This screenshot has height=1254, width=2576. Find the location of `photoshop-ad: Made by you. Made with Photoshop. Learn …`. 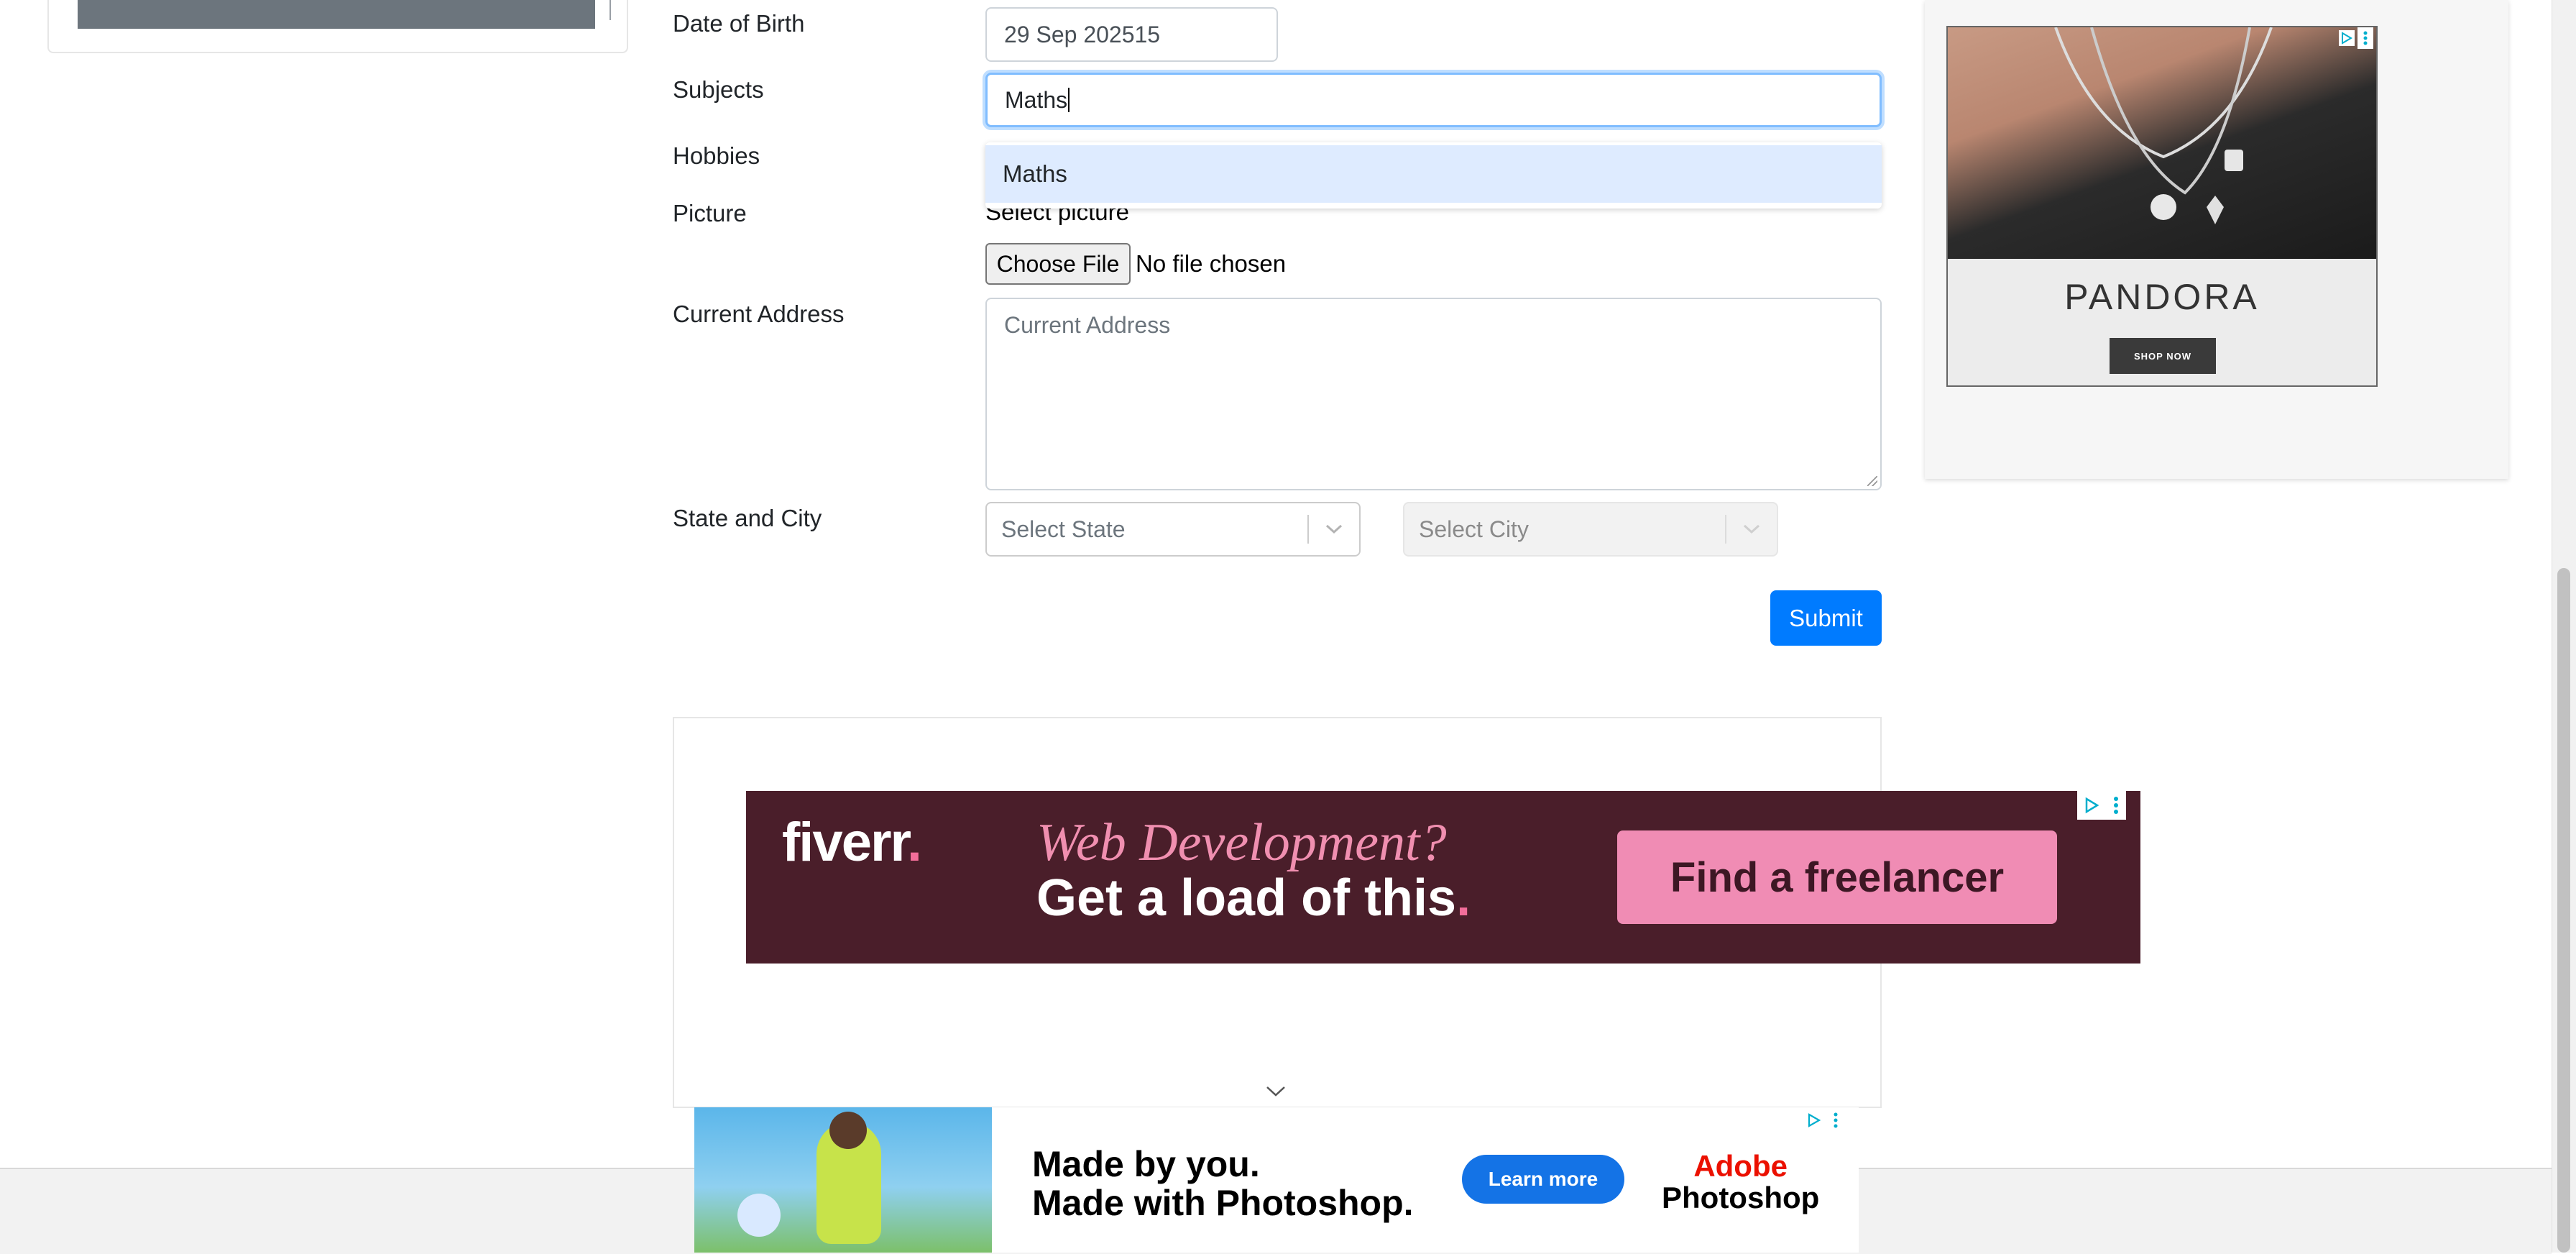

photoshop-ad: Made by you. Made with Photoshop. Learn … is located at coordinates (1276, 1180).